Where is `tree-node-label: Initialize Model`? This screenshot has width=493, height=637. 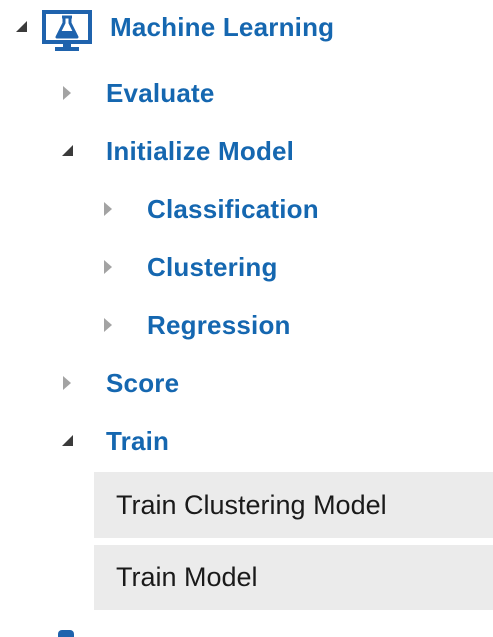 tree-node-label: Initialize Model is located at coordinates (200, 151).